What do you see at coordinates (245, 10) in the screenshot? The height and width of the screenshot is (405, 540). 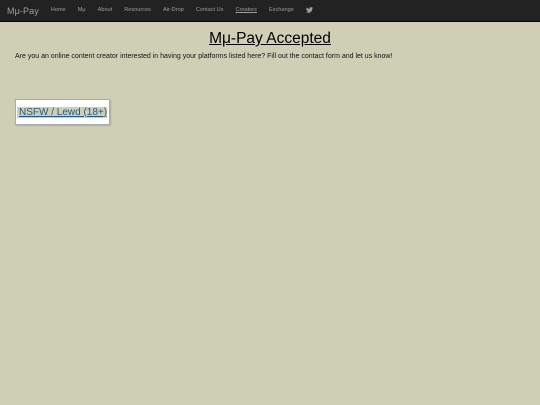 I see `nav-creators: Creators` at bounding box center [245, 10].